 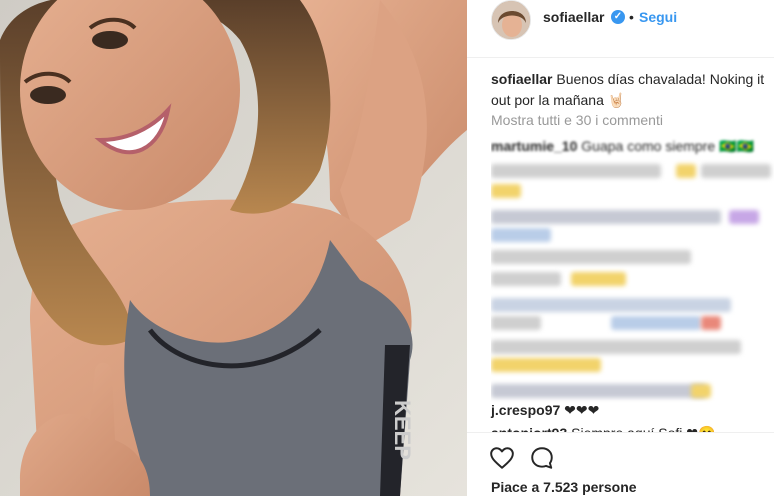 What do you see at coordinates (667, 146) in the screenshot?
I see `comment-text: Guapa como siempre 🇧🇷🇧🇷` at bounding box center [667, 146].